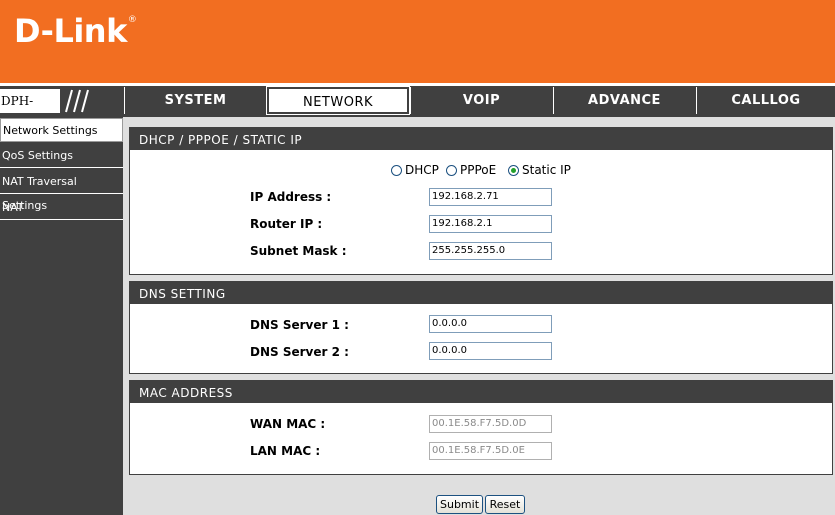 The height and width of the screenshot is (515, 835). Describe the element at coordinates (481, 100) in the screenshot. I see `tab-voip: VOIP` at that location.